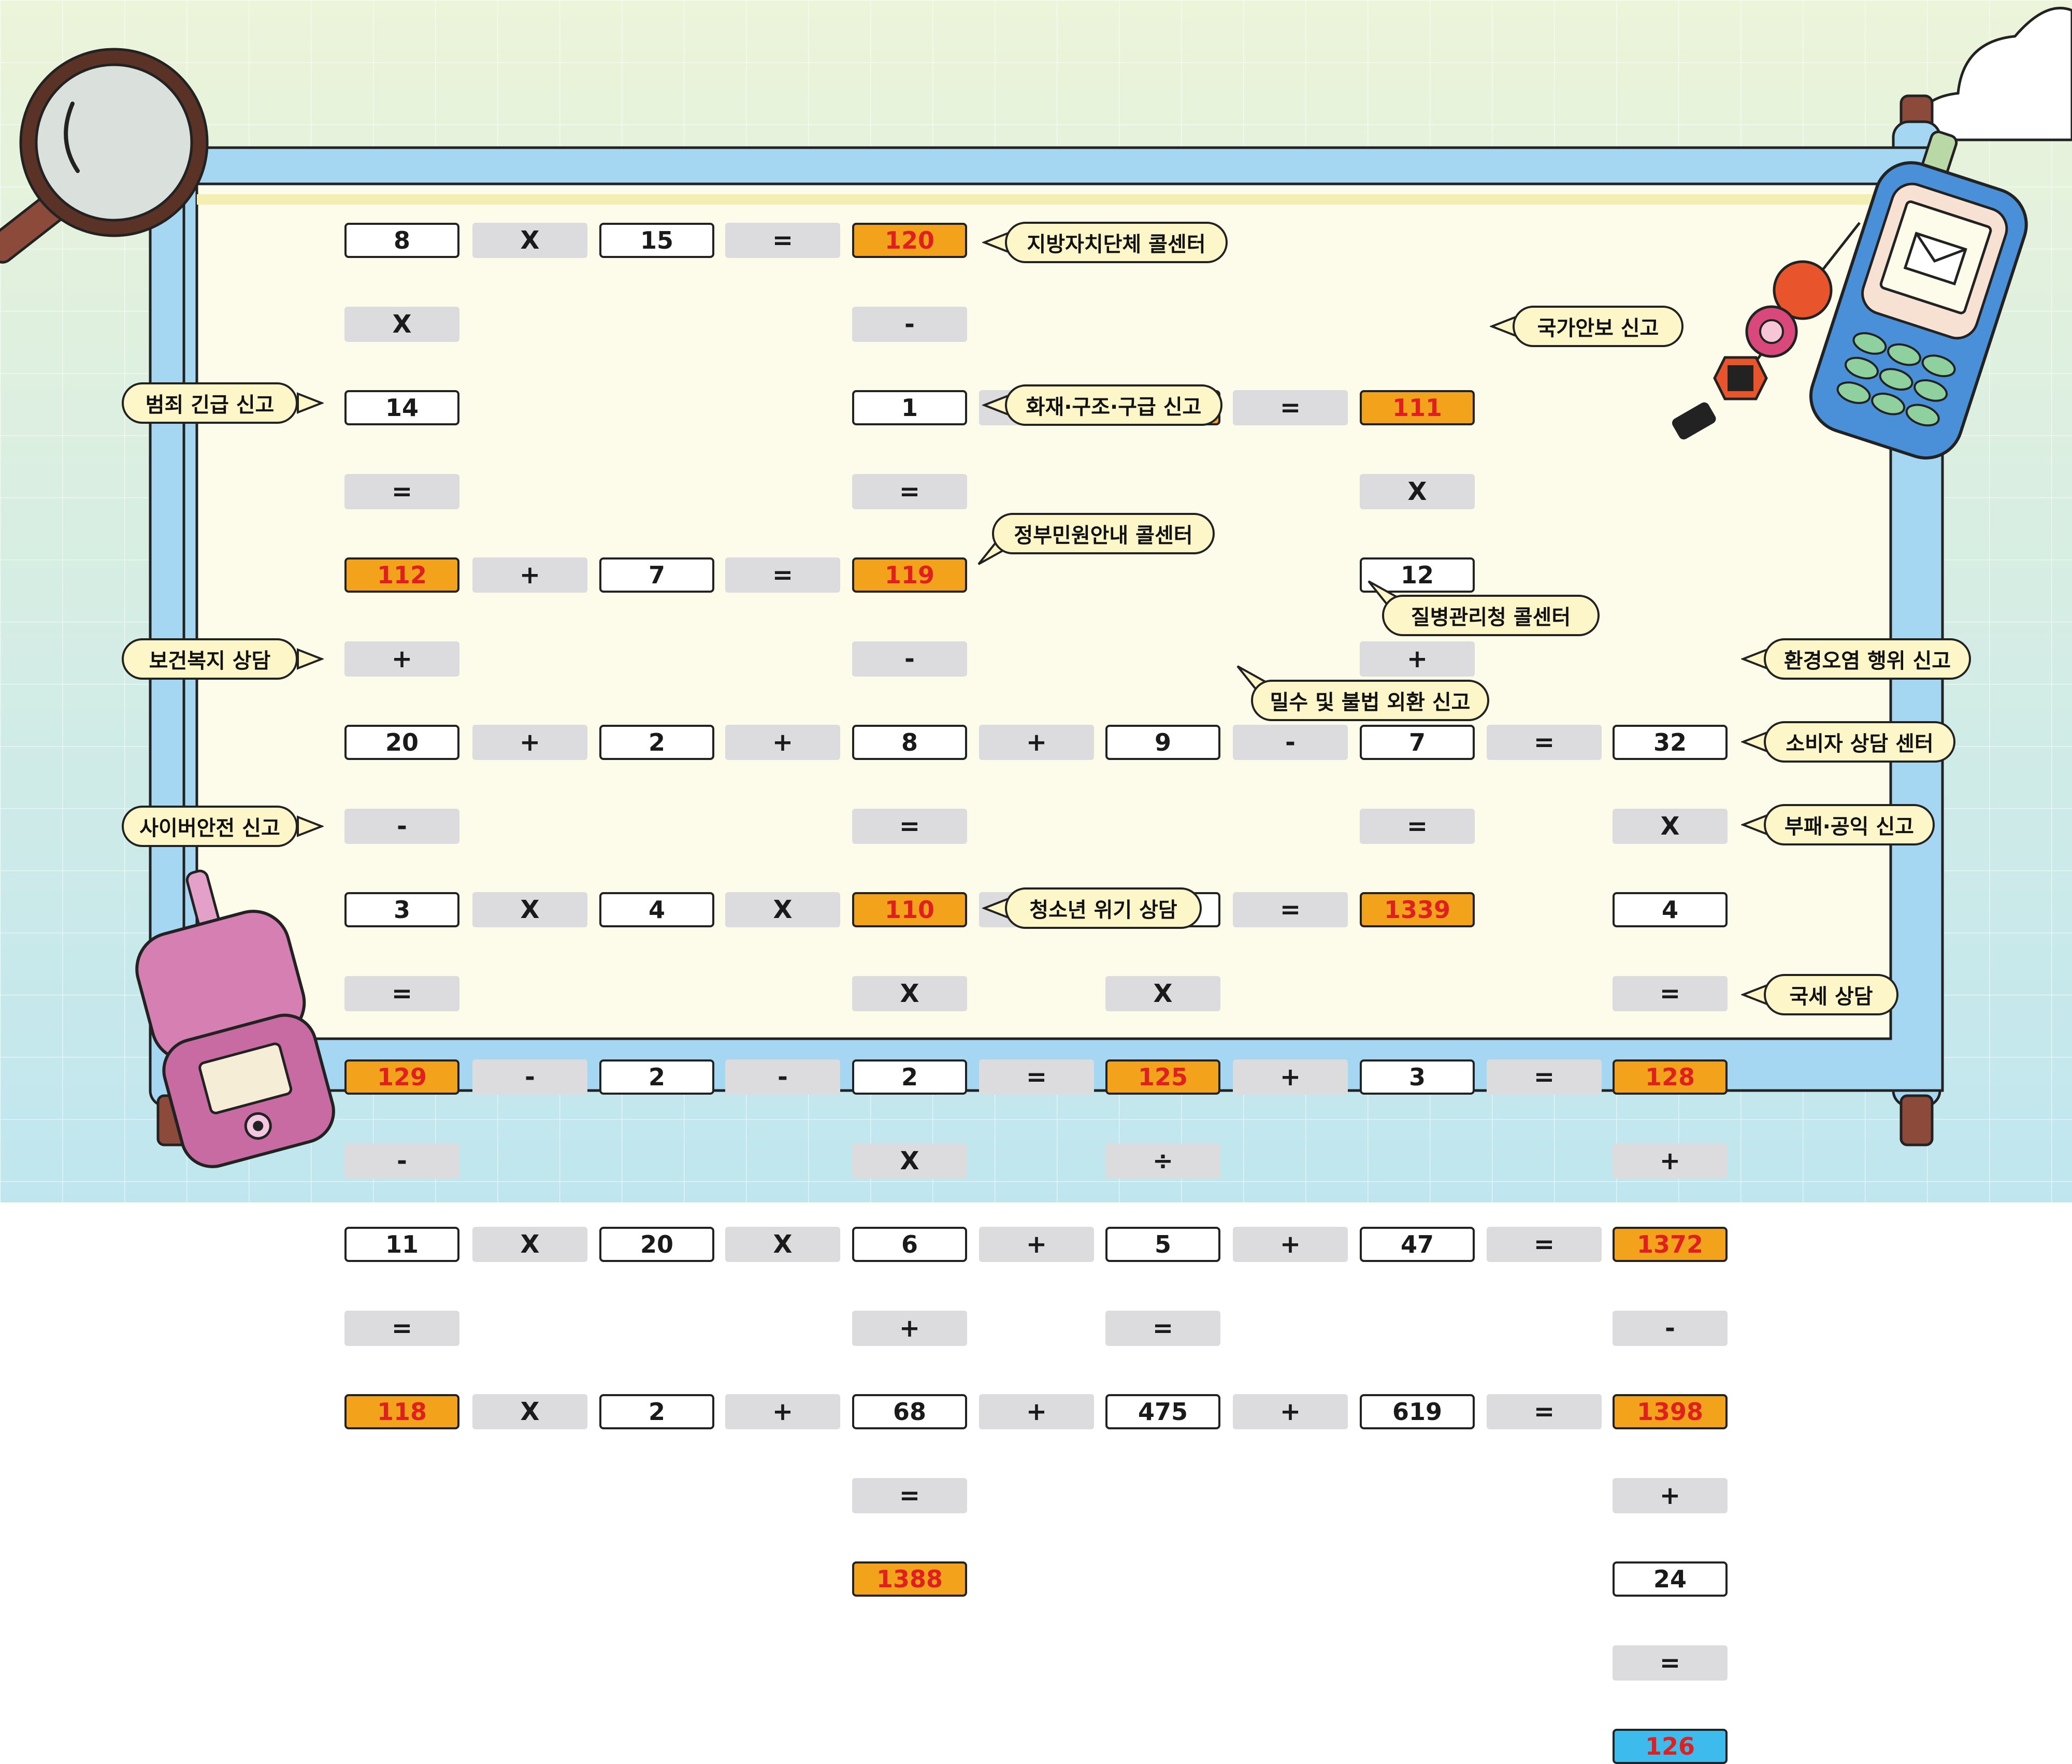 The width and height of the screenshot is (2072, 1764). What do you see at coordinates (1103, 533) in the screenshot?
I see `label-bubble-gov-civil: 정부민원안내 콜센터` at bounding box center [1103, 533].